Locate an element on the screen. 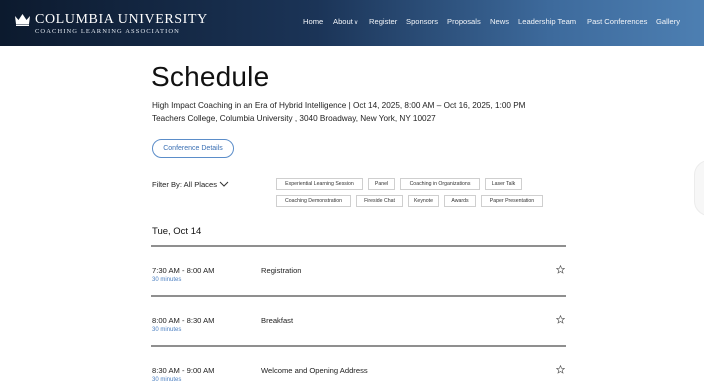  filter-tag-awards: Awards is located at coordinates (460, 201).